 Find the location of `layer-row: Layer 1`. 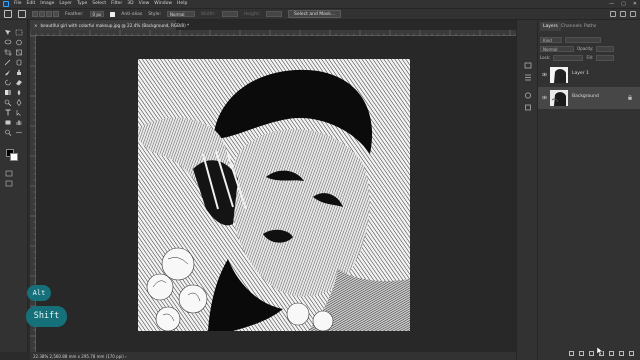

layer-row: Layer 1 is located at coordinates (589, 75).